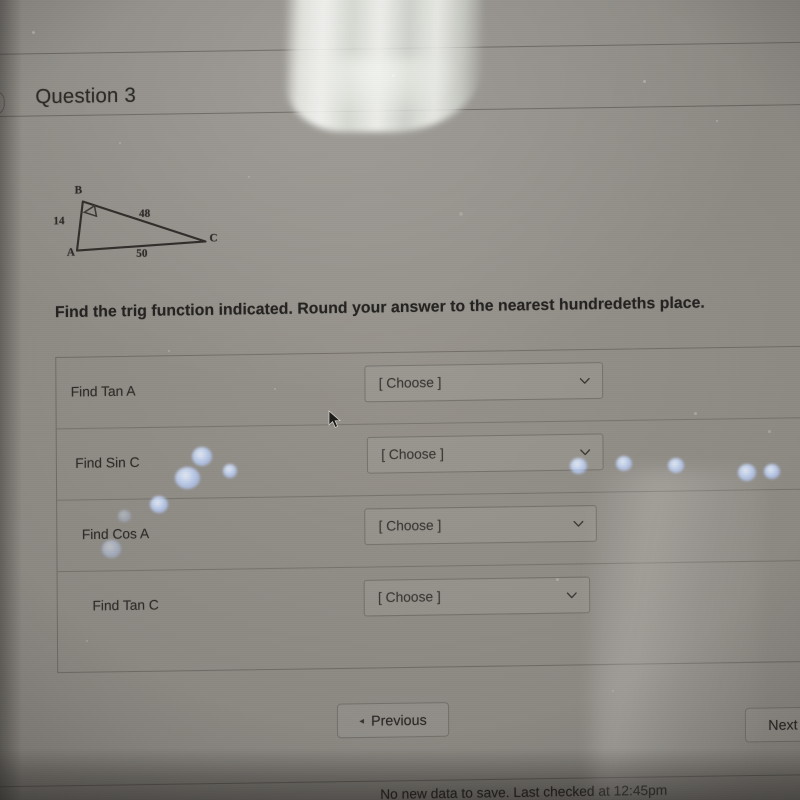  What do you see at coordinates (399, 720) in the screenshot?
I see `previous-button-label: Previous` at bounding box center [399, 720].